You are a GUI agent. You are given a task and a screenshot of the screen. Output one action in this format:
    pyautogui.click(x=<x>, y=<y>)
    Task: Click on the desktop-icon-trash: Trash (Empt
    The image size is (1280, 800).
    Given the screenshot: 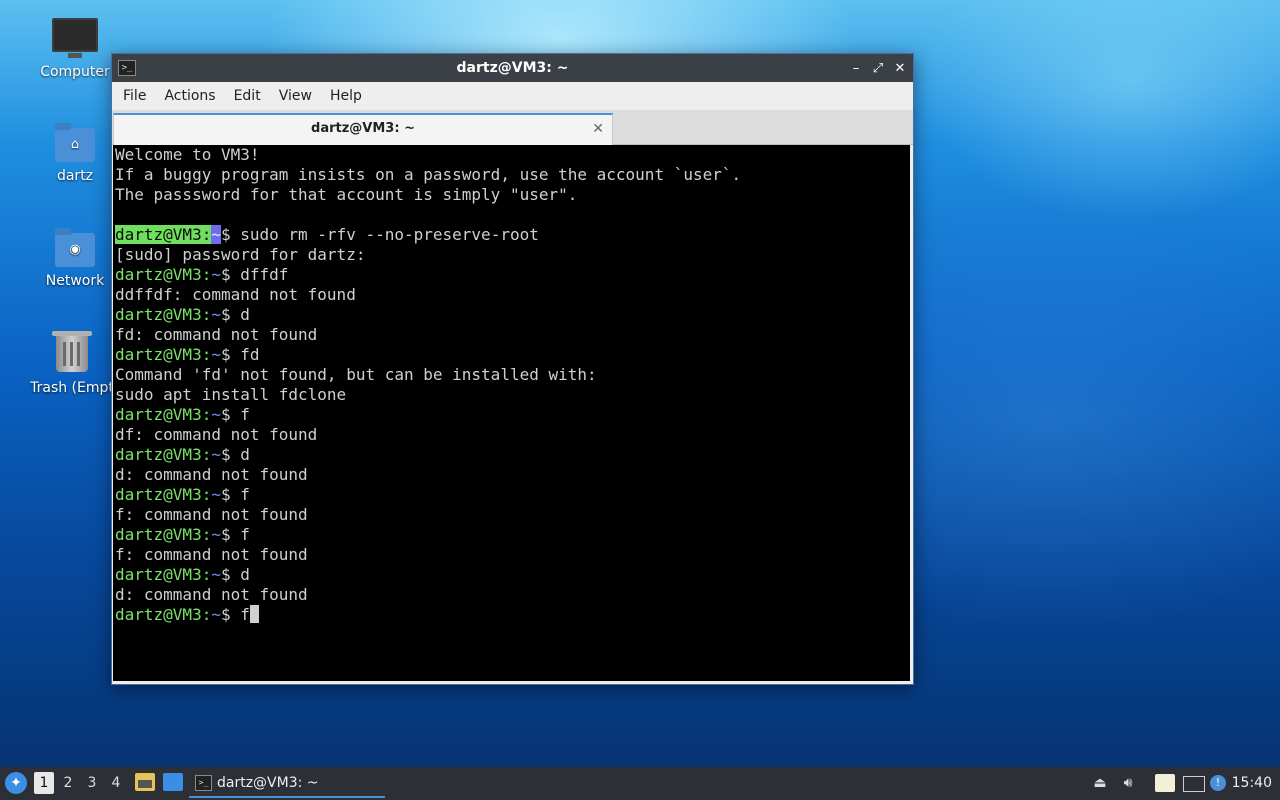 What is the action you would take?
    pyautogui.click(x=72, y=363)
    